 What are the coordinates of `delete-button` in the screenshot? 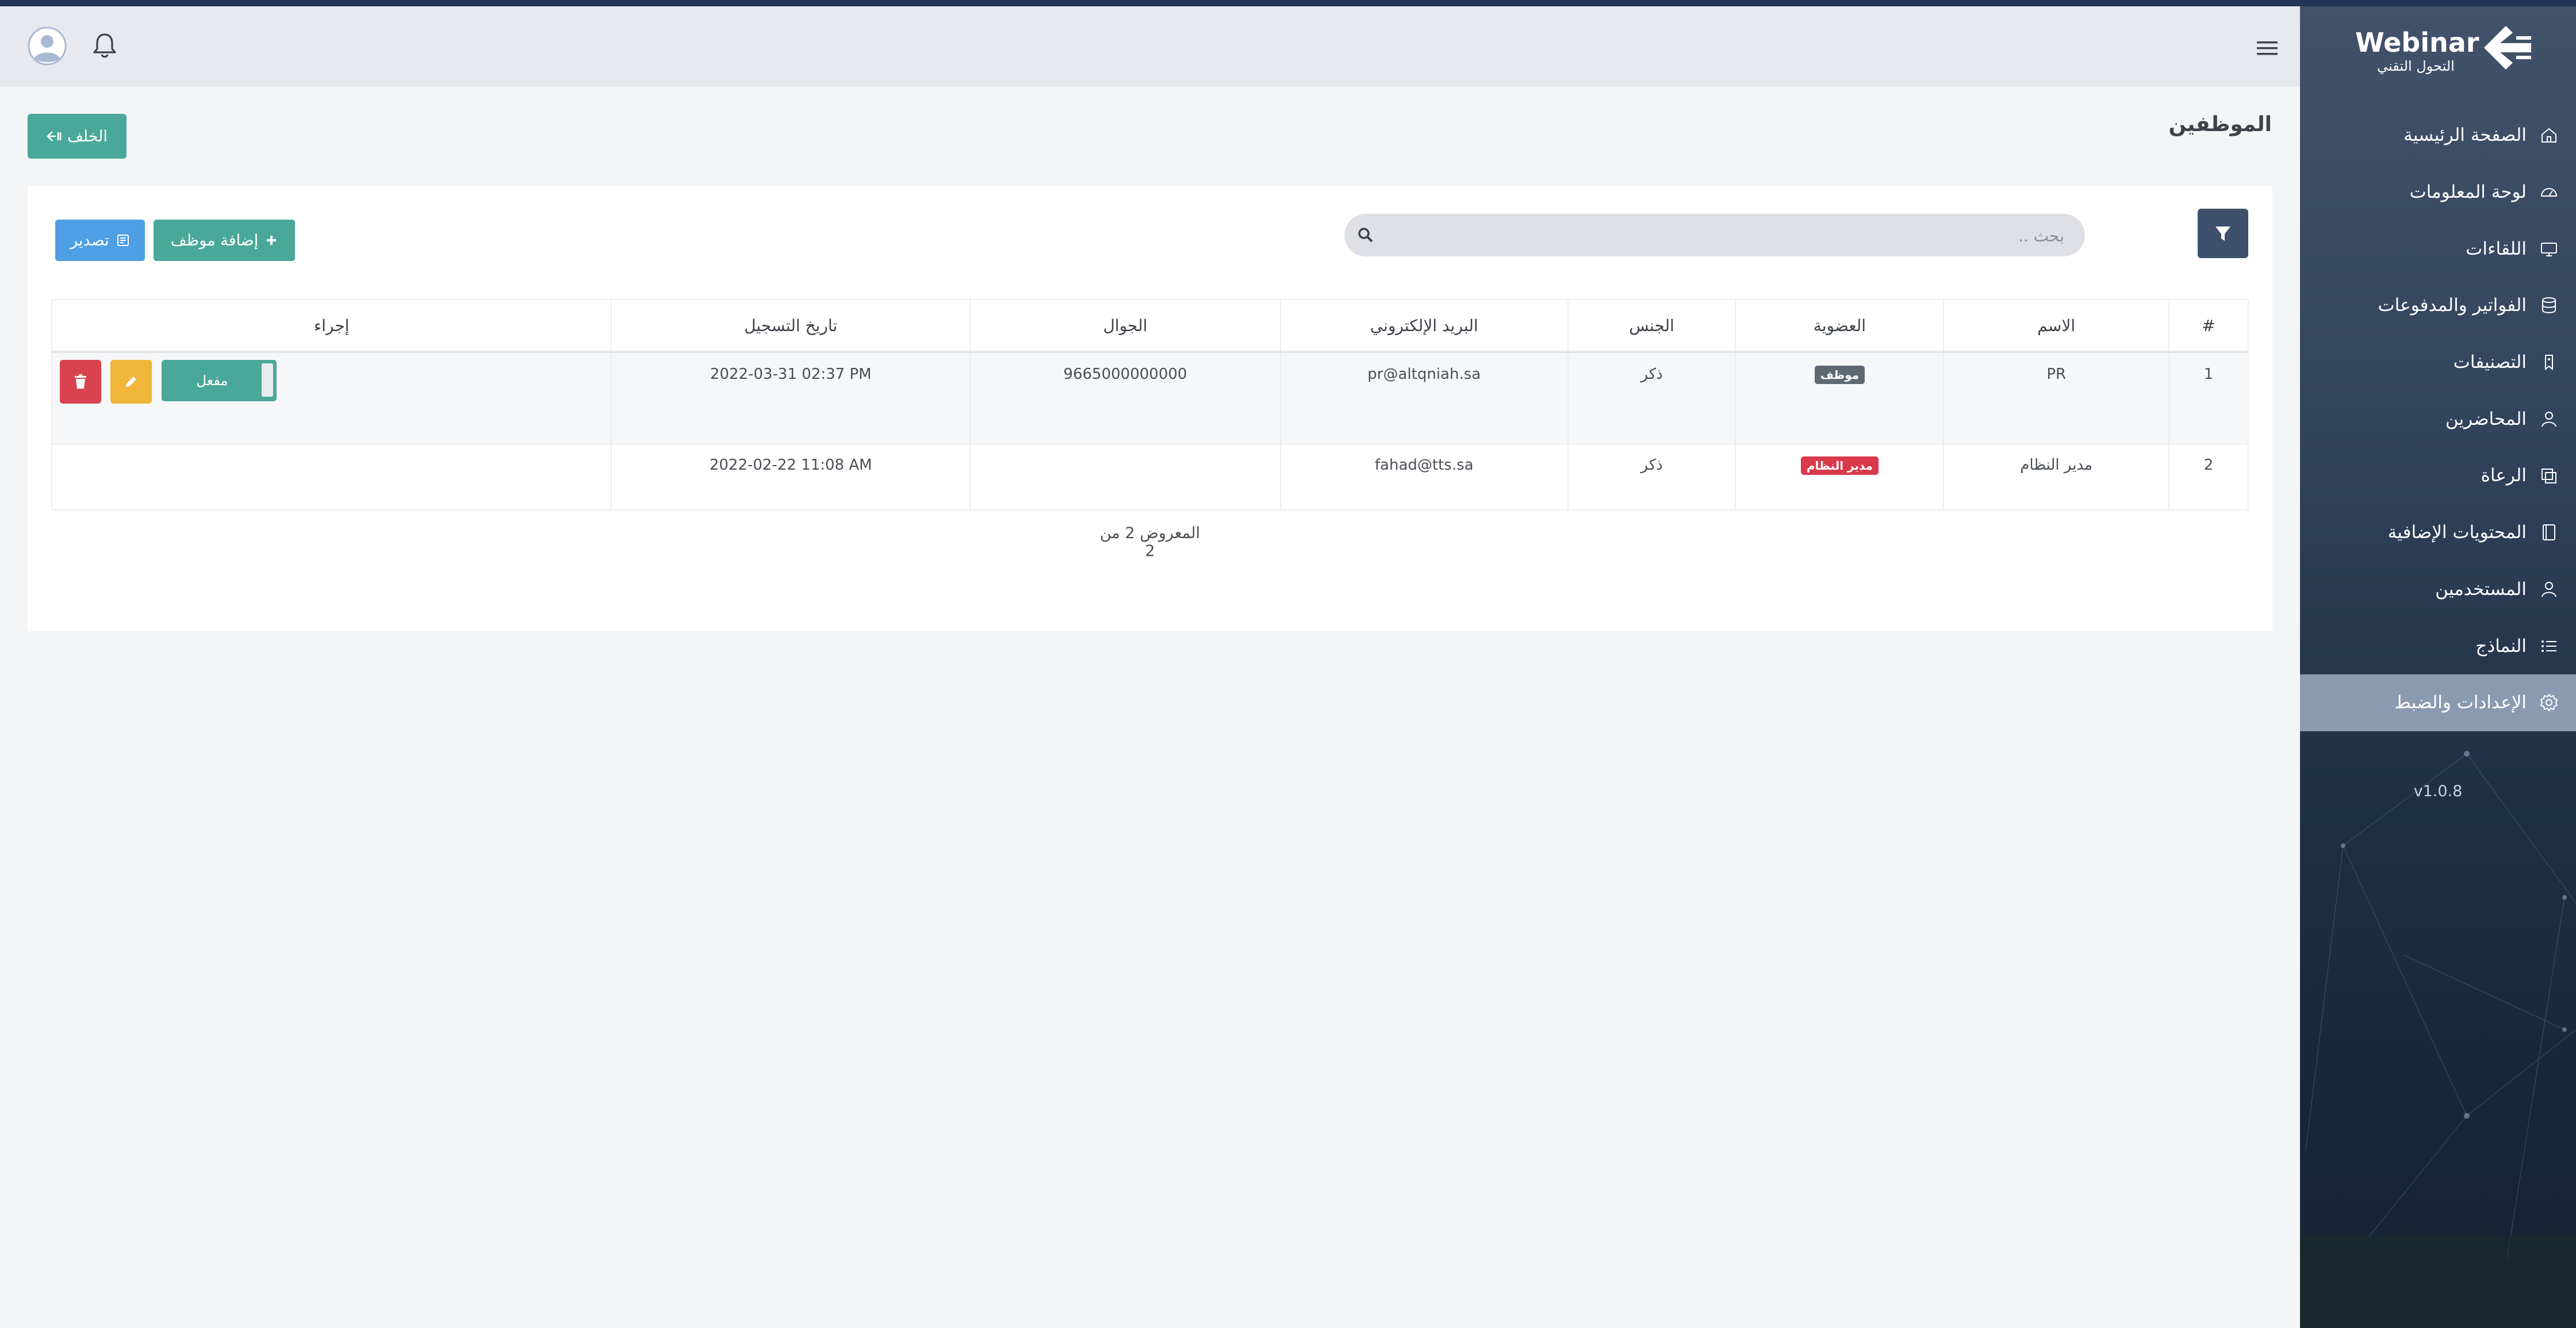 It's located at (80, 382).